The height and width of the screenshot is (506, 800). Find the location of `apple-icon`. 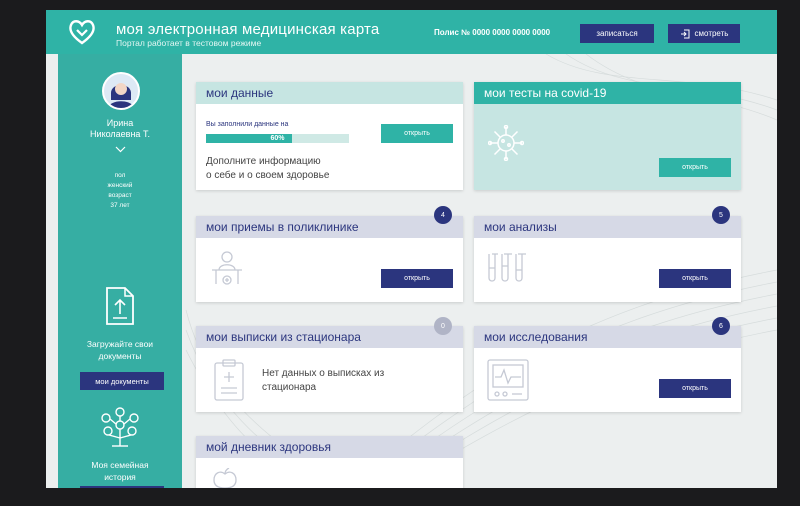

apple-icon is located at coordinates (225, 478).